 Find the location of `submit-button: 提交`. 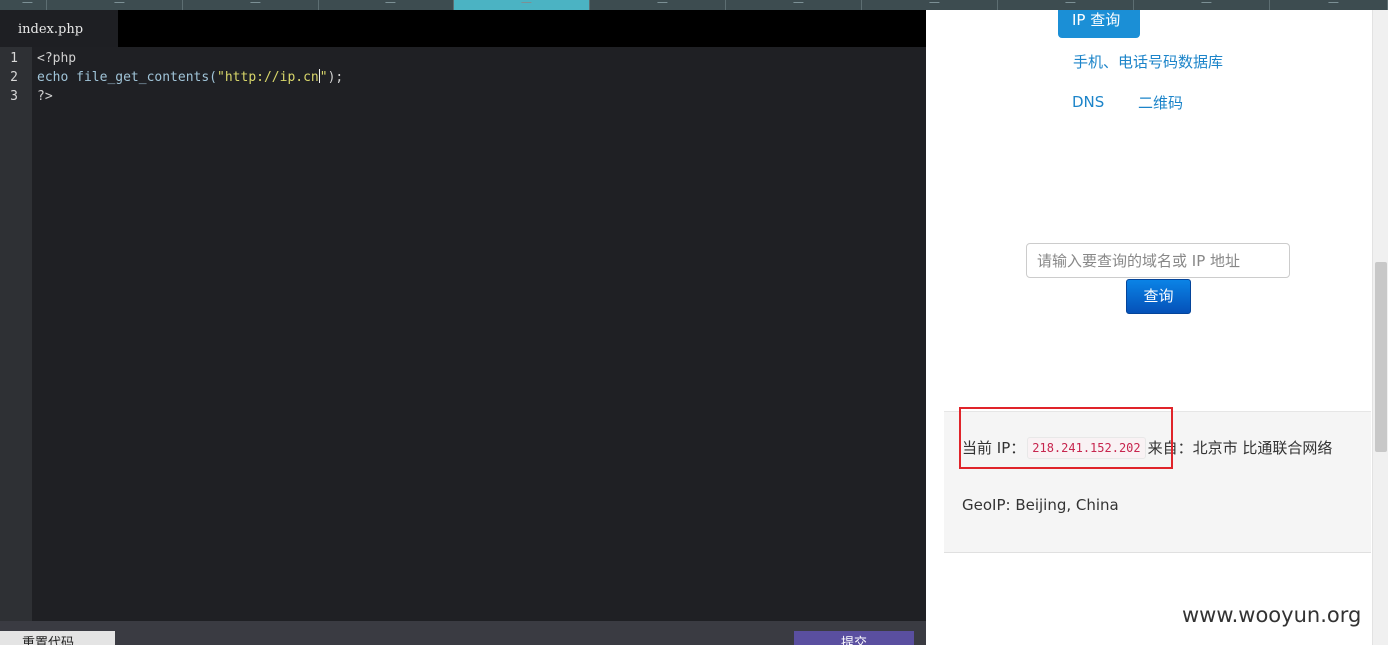

submit-button: 提交 is located at coordinates (854, 638).